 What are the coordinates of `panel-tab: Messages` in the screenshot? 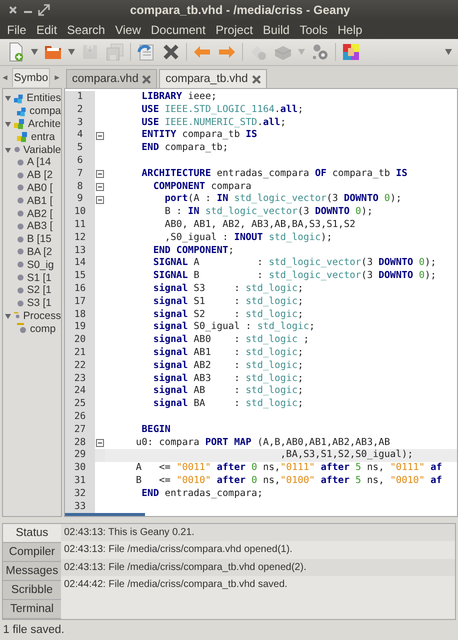 It's located at (32, 571).